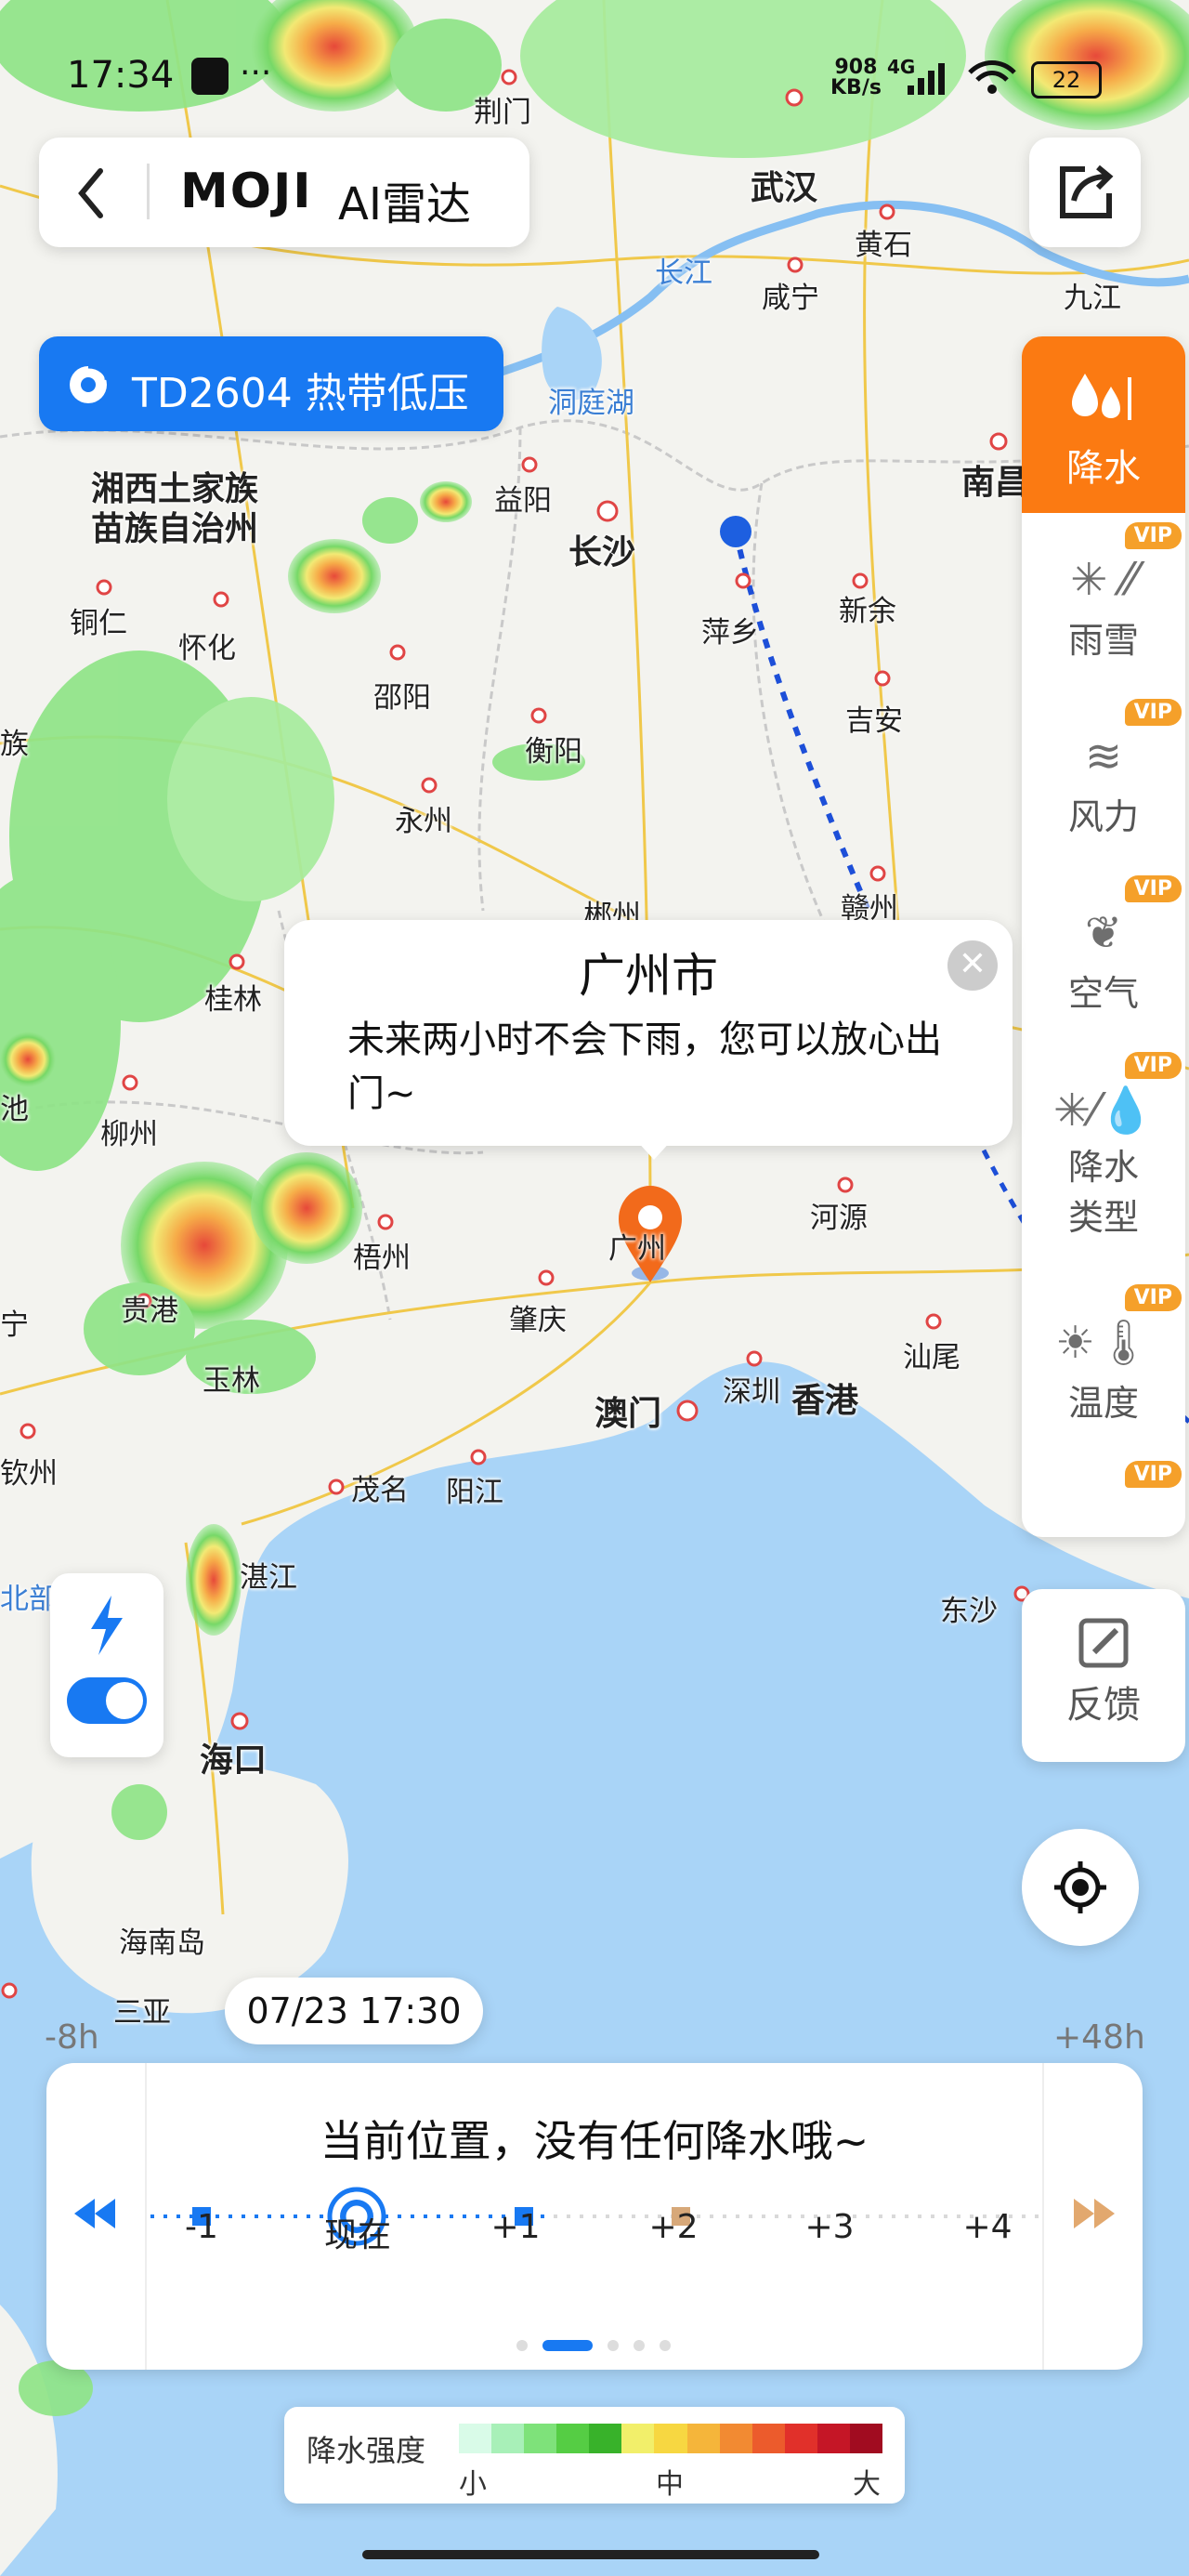 The image size is (1189, 2576). I want to click on tool-rain-snow: VIP ✳ ⁄⁄ 雨雪, so click(1103, 601).